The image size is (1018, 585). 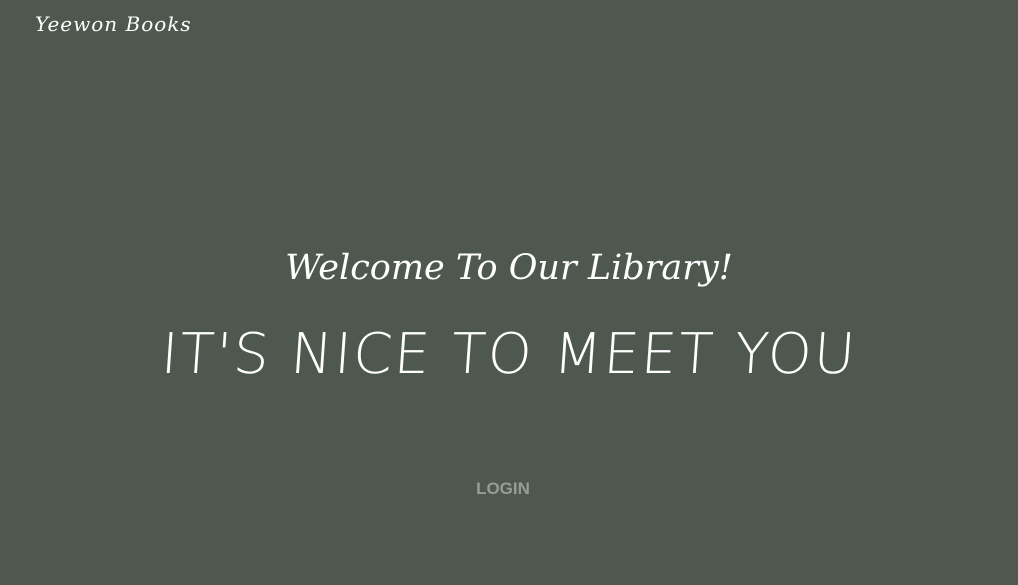 I want to click on welcome-subtitle: Welcome To Our Library!, so click(x=509, y=268).